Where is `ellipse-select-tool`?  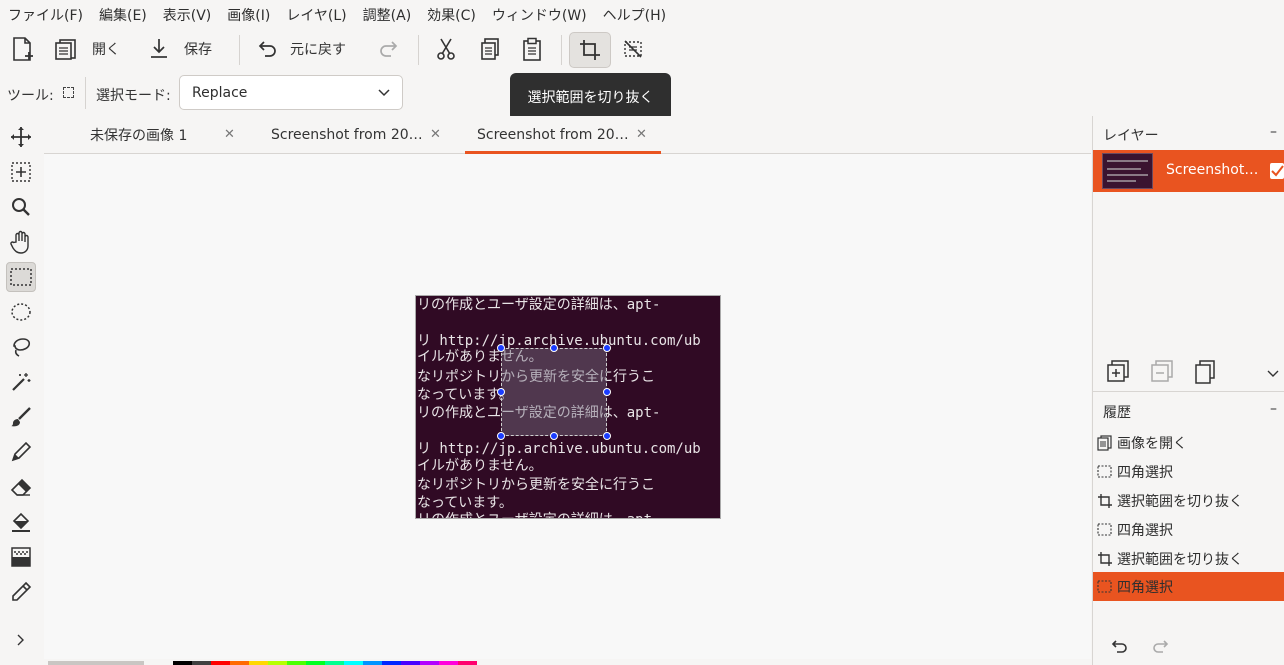 ellipse-select-tool is located at coordinates (21, 312).